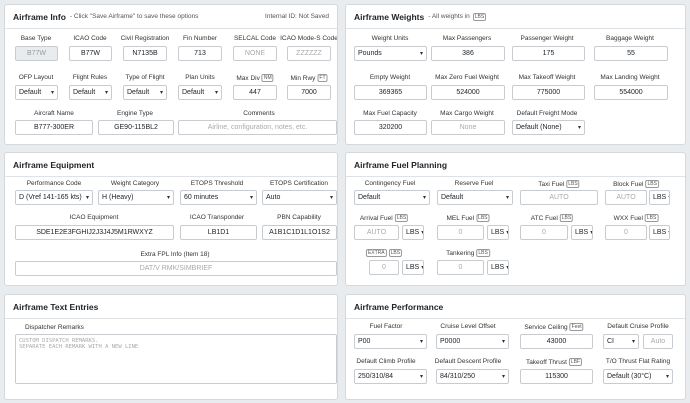 This screenshot has width=690, height=403. Describe the element at coordinates (582, 232) in the screenshot. I see `atc-fuel-unit-select: LBS` at that location.